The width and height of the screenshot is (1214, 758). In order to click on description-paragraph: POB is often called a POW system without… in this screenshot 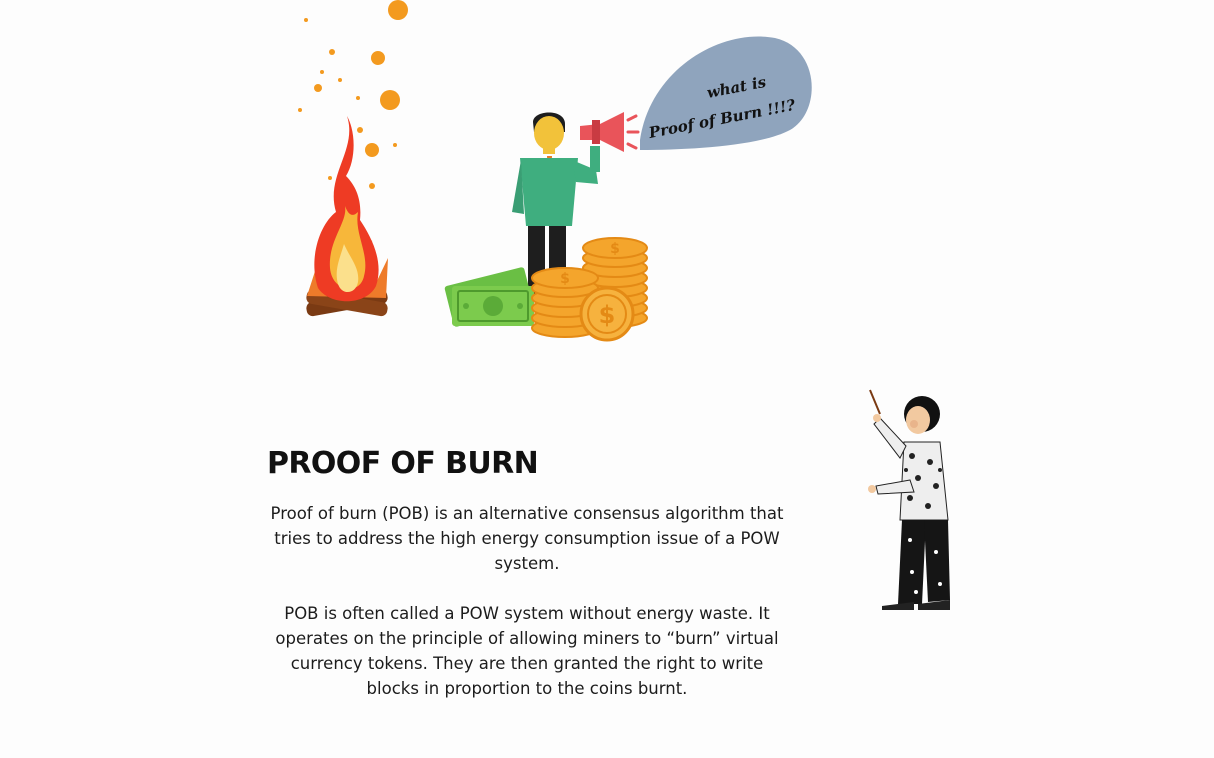, I will do `click(527, 651)`.